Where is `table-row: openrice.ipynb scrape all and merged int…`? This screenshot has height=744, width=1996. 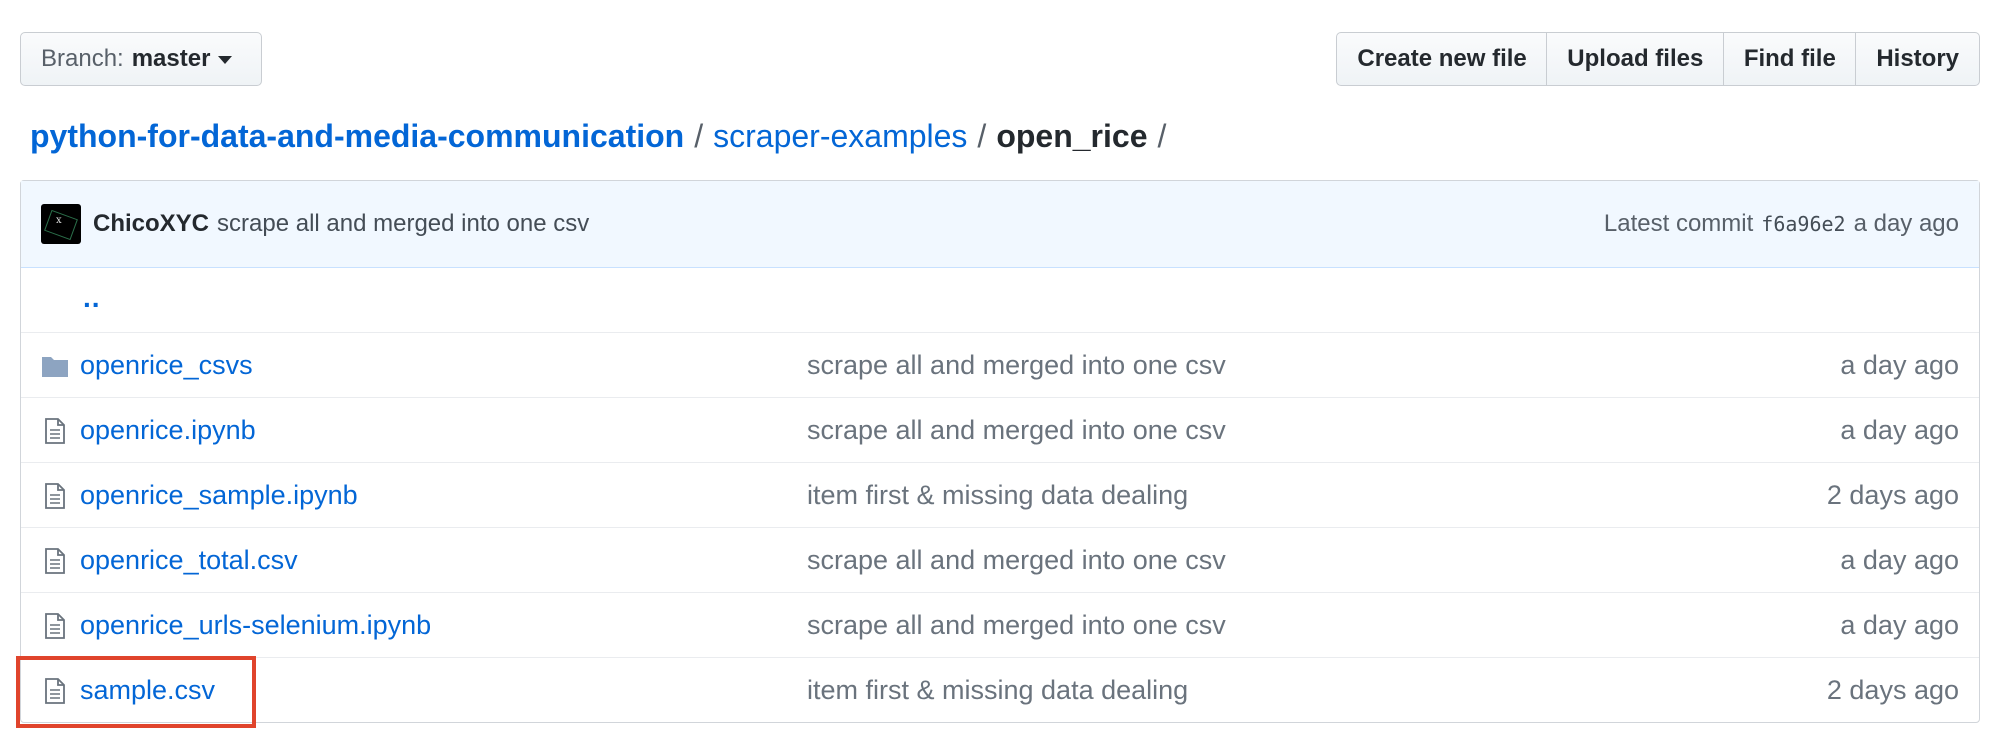
table-row: openrice.ipynb scrape all and merged int… is located at coordinates (1000, 429).